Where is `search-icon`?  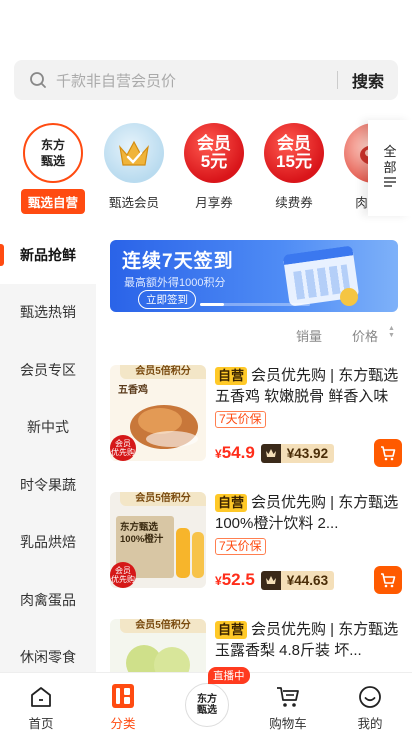
search-icon is located at coordinates (38, 80).